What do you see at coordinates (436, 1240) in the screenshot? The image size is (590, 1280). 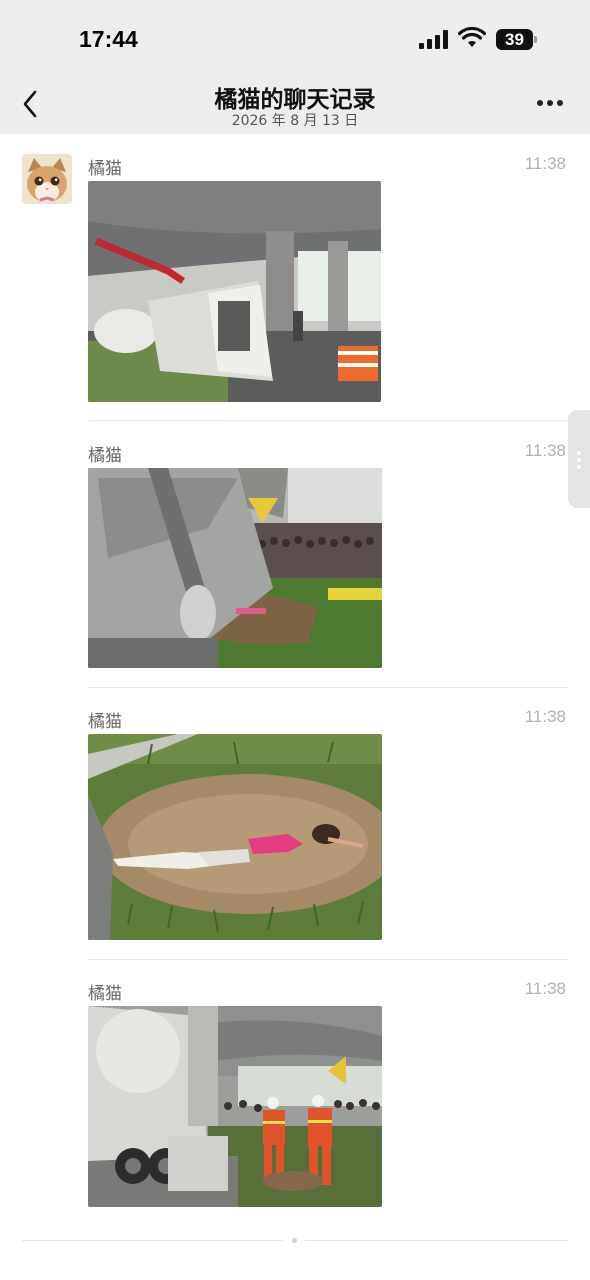 I see `end-line-right` at bounding box center [436, 1240].